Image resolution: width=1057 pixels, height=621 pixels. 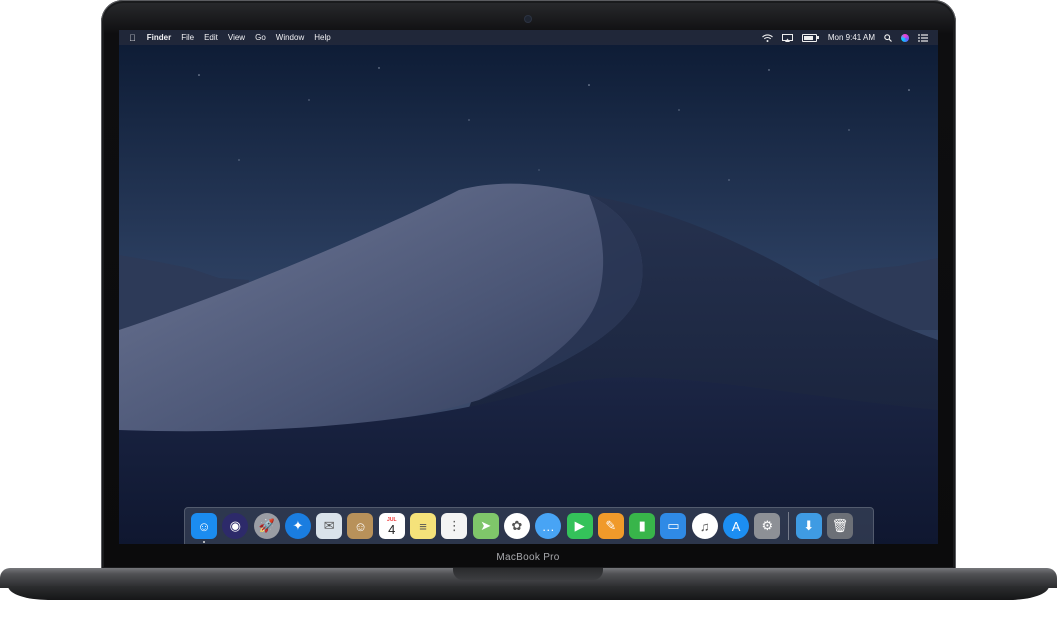 What do you see at coordinates (787, 37) in the screenshot?
I see `airplay-icon` at bounding box center [787, 37].